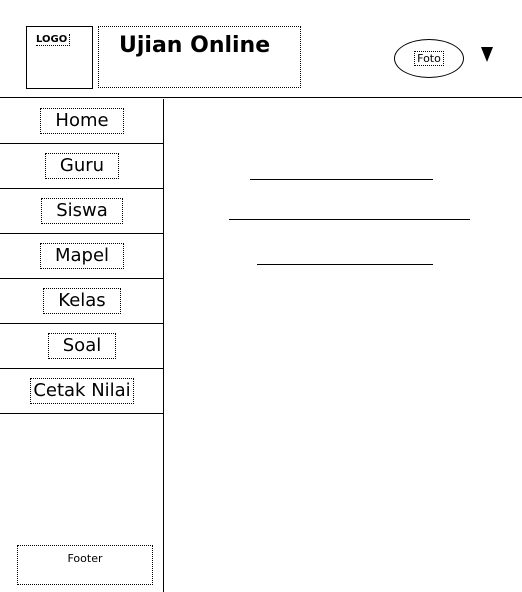 The height and width of the screenshot is (592, 522). I want to click on sidebar-item-label: Mapel, so click(82, 256).